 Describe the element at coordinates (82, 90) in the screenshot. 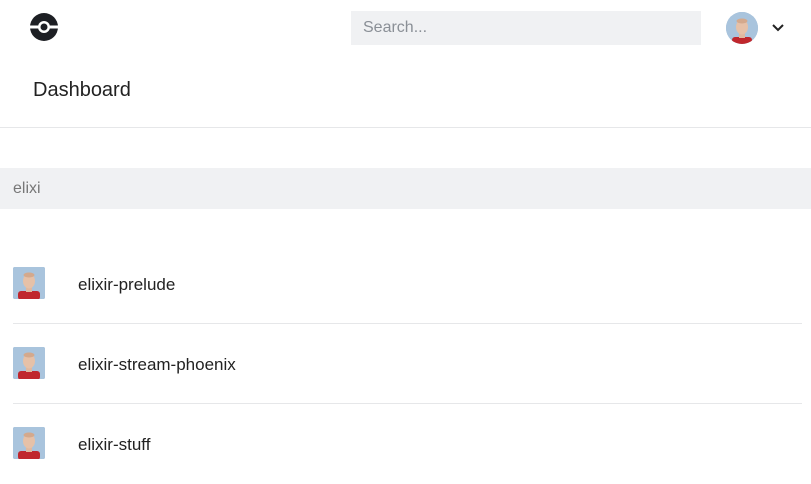

I see `page-title: Dashboard` at that location.